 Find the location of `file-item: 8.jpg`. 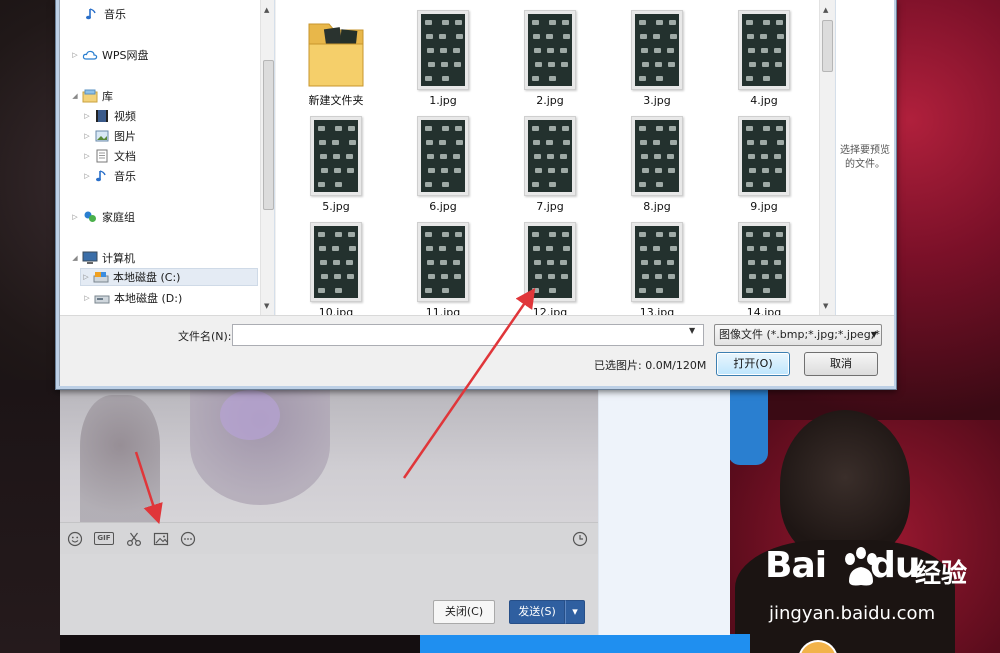

file-item: 8.jpg is located at coordinates (657, 164).